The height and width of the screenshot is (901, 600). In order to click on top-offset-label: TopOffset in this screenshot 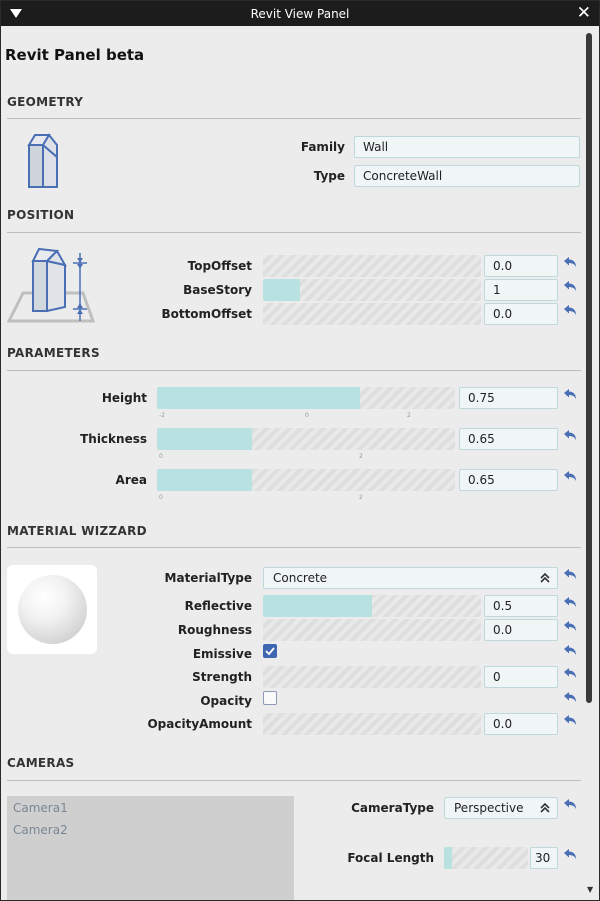, I will do `click(219, 266)`.